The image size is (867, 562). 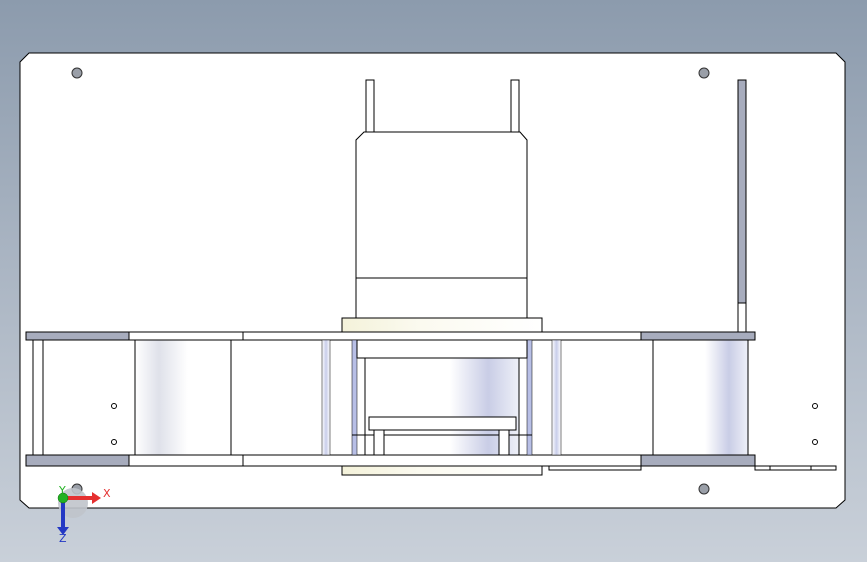 What do you see at coordinates (441, 205) in the screenshot?
I see `motor-body` at bounding box center [441, 205].